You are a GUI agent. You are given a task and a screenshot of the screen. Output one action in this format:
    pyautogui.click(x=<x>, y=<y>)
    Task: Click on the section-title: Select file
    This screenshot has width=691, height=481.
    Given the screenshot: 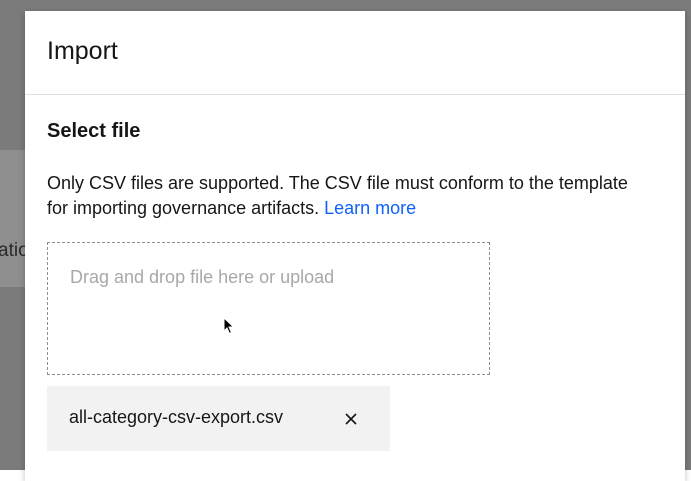 What is the action you would take?
    pyautogui.click(x=94, y=131)
    